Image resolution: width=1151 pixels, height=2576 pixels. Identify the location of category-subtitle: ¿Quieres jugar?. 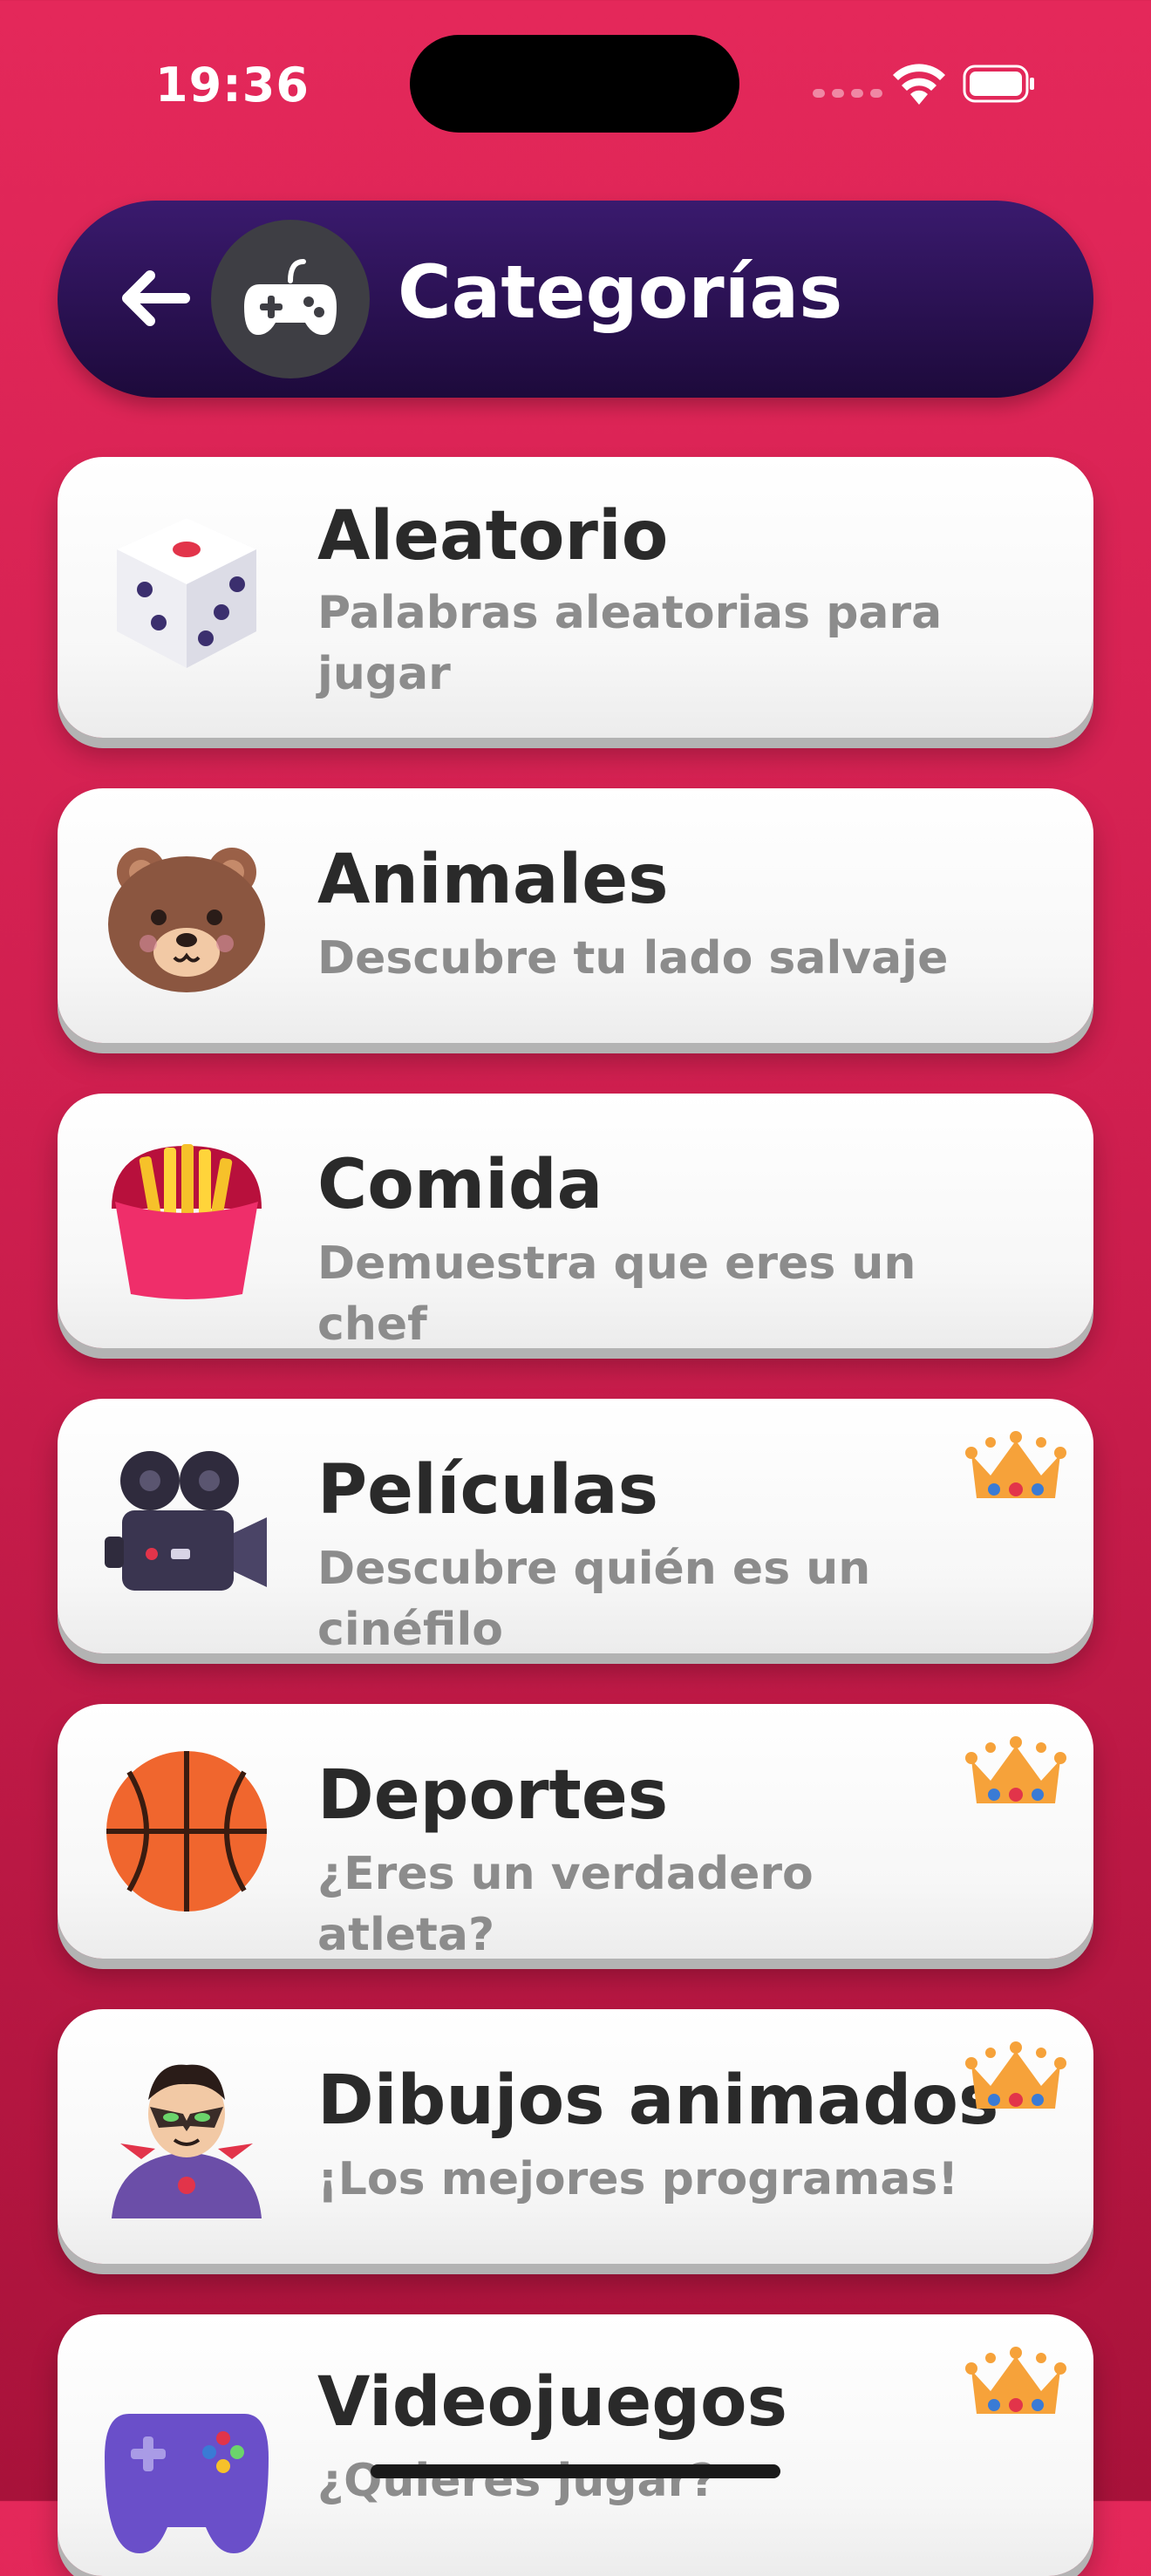
(517, 2481).